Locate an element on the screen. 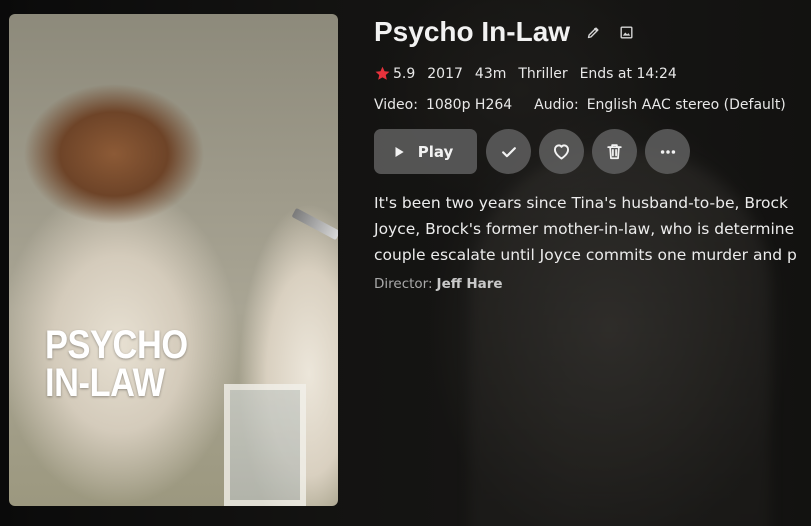 This screenshot has width=811, height=526. trash-icon is located at coordinates (614, 152).